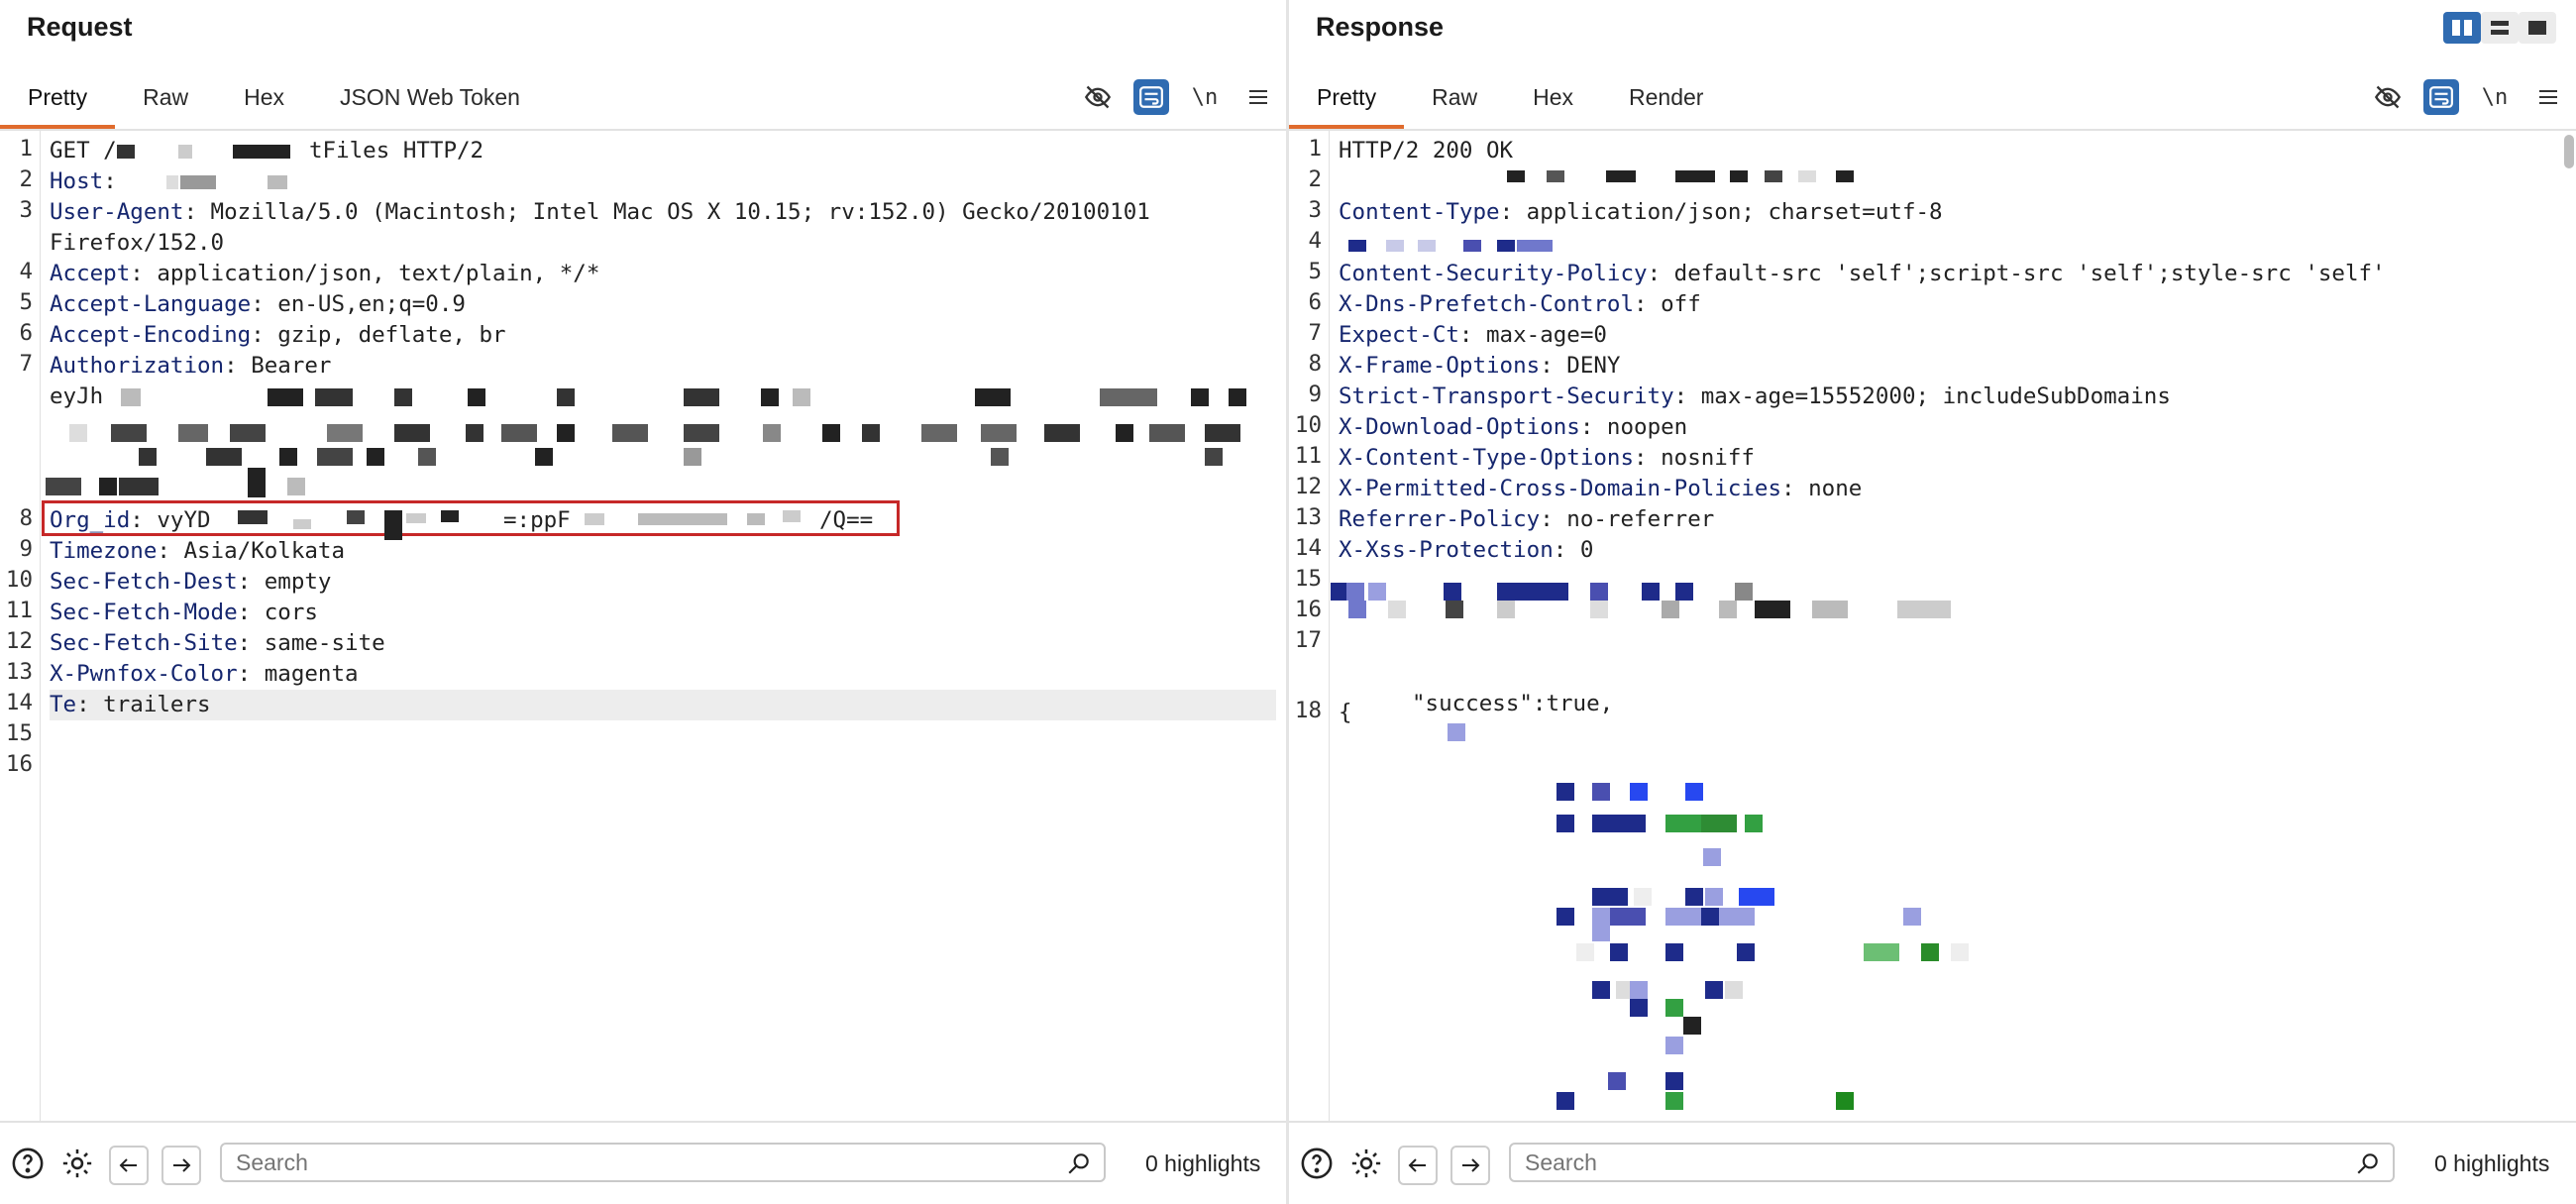 The width and height of the screenshot is (2576, 1204). I want to click on code-line: Sec-Fetch-Mode: cors, so click(663, 613).